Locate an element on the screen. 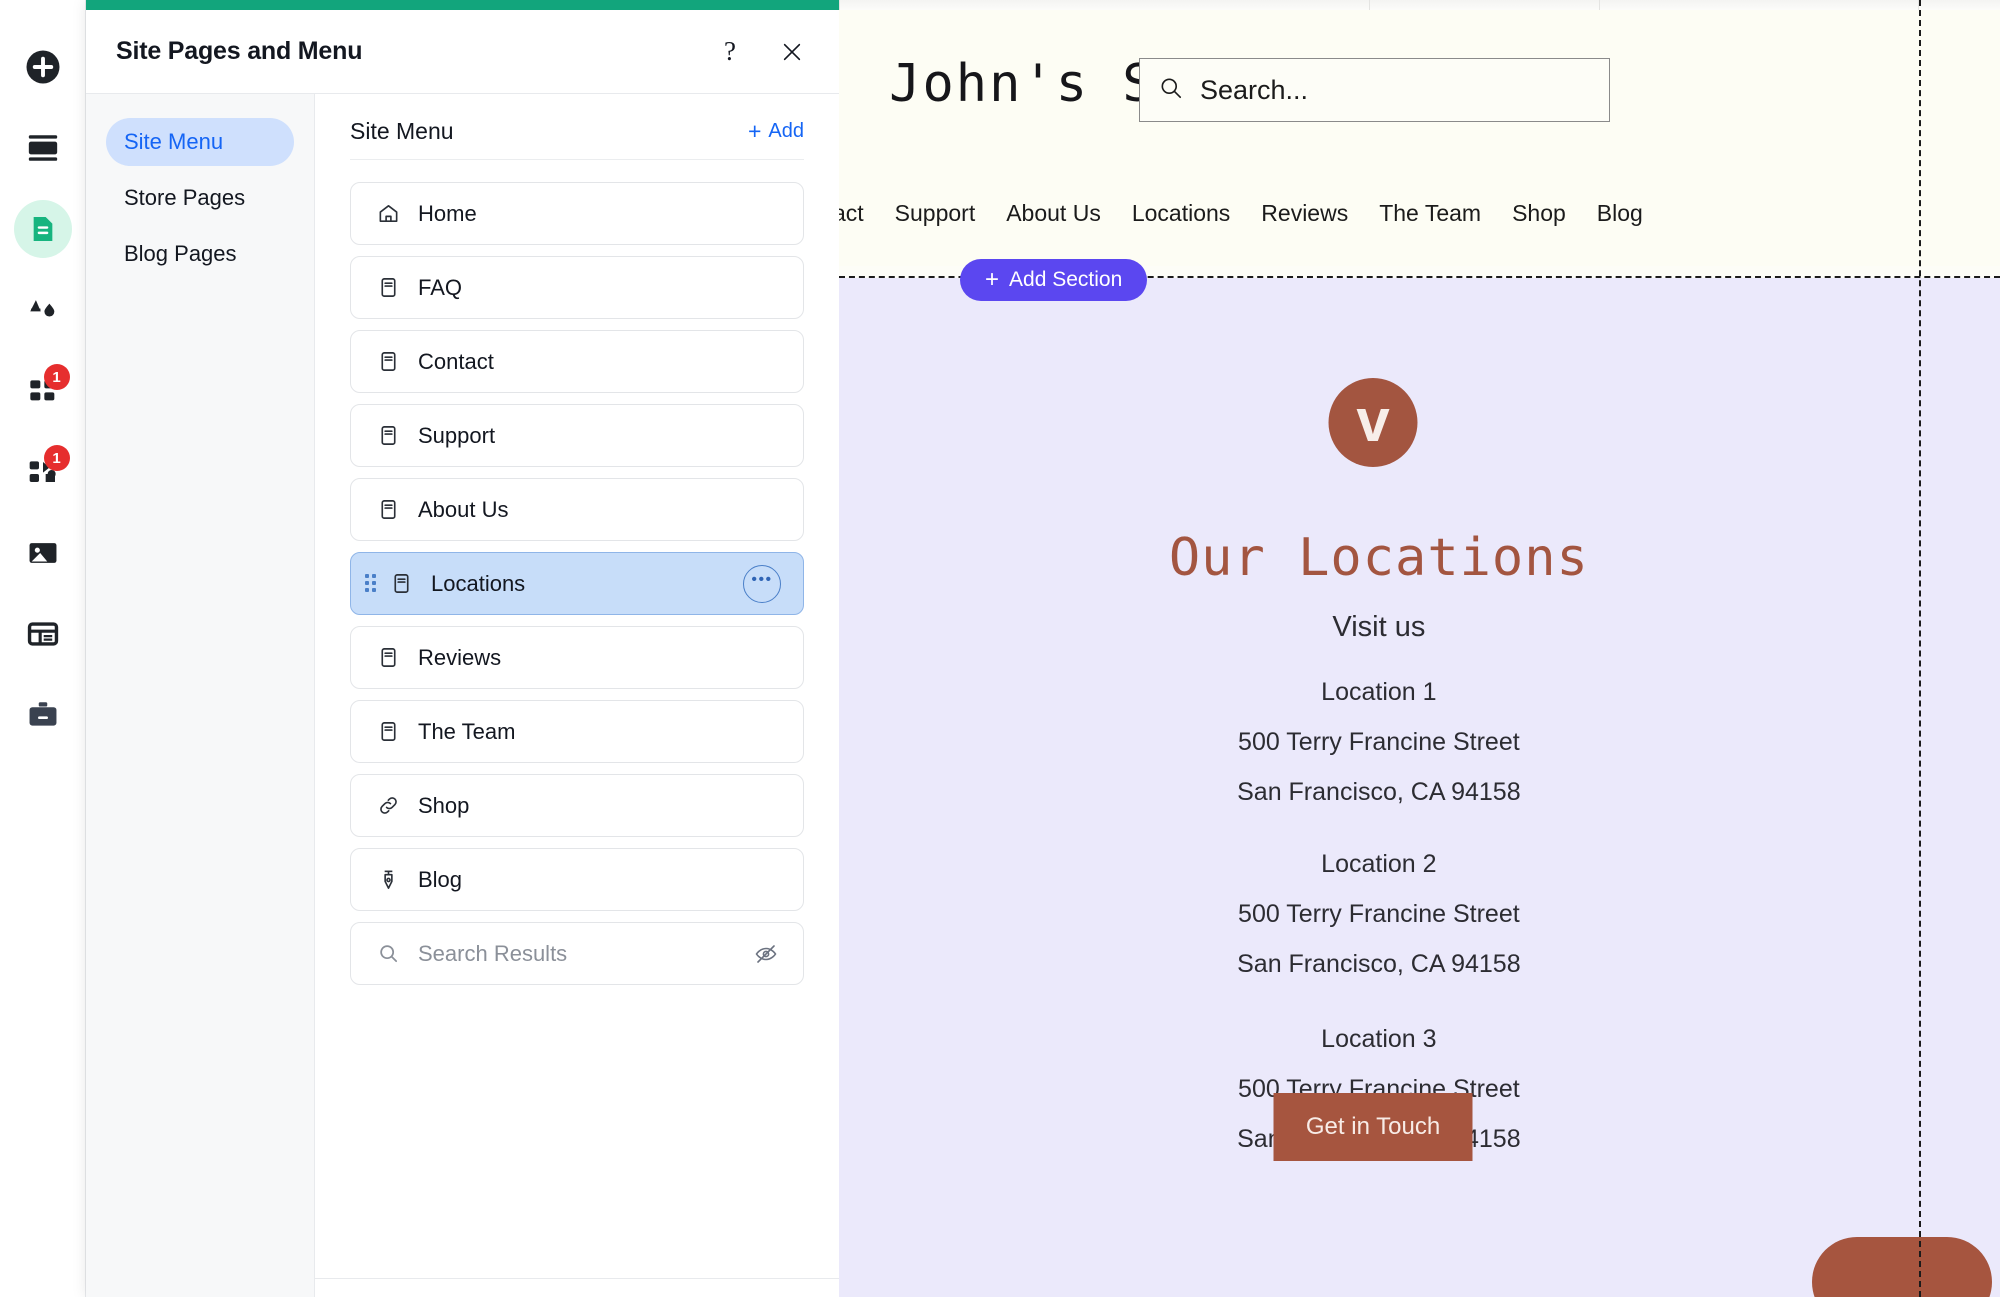 The height and width of the screenshot is (1297, 2000). page-title: Site Pages and Menu is located at coordinates (239, 51).